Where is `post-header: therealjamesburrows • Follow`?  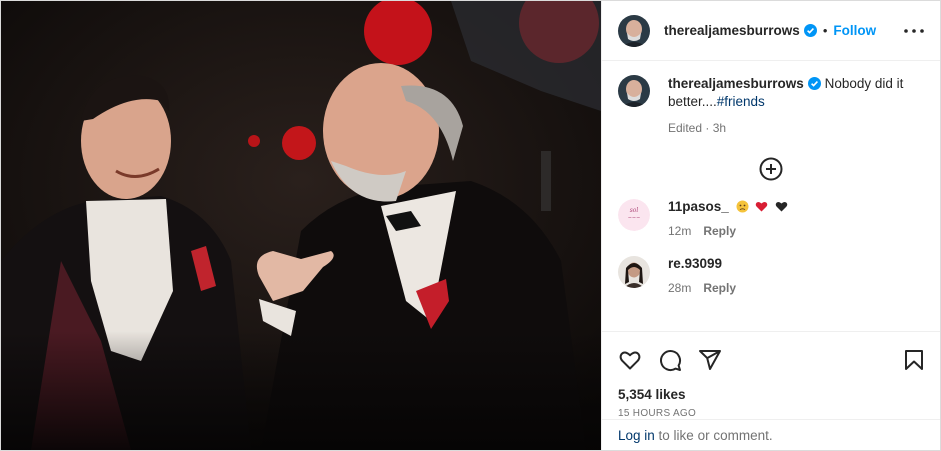
post-header: therealjamesburrows • Follow is located at coordinates (771, 31).